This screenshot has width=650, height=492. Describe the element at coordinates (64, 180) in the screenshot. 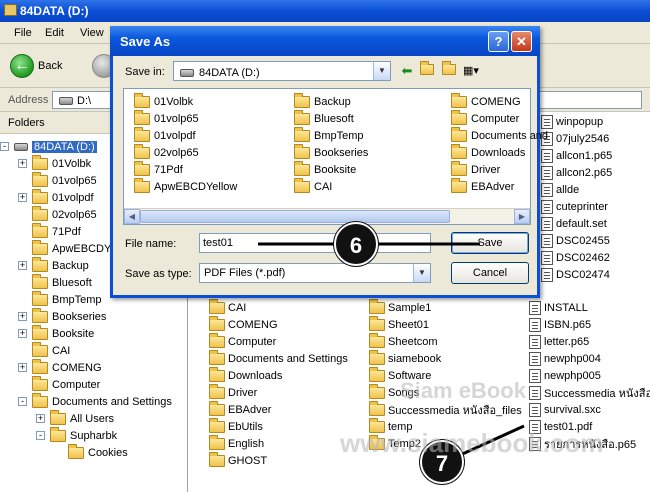

I see `tree-item: 01volp65` at that location.